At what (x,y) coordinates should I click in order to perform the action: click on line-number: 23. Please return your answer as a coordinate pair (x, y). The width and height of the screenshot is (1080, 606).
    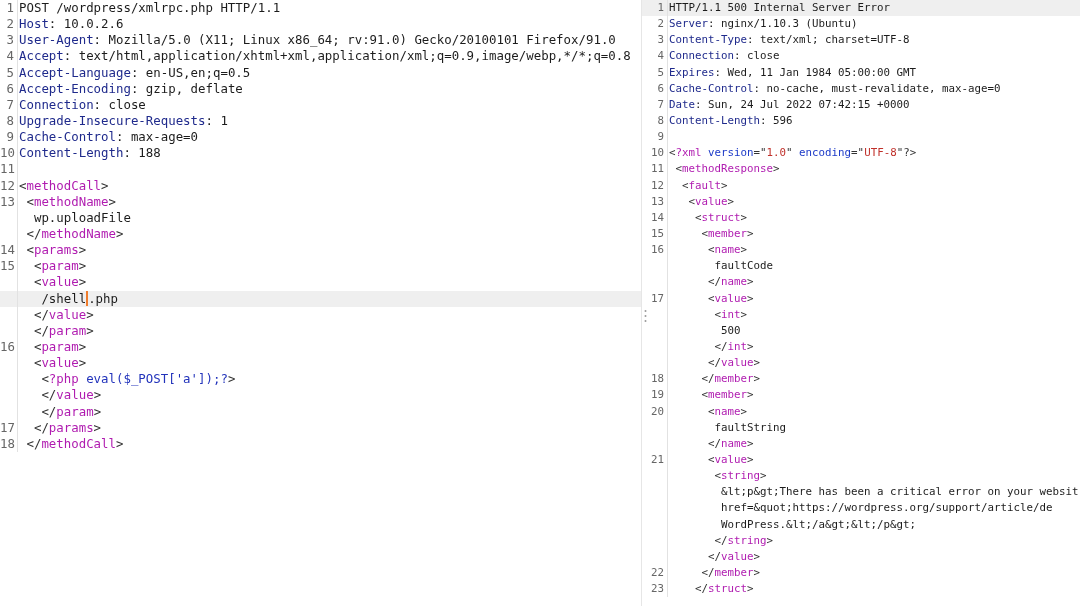
    Looking at the image, I should click on (657, 589).